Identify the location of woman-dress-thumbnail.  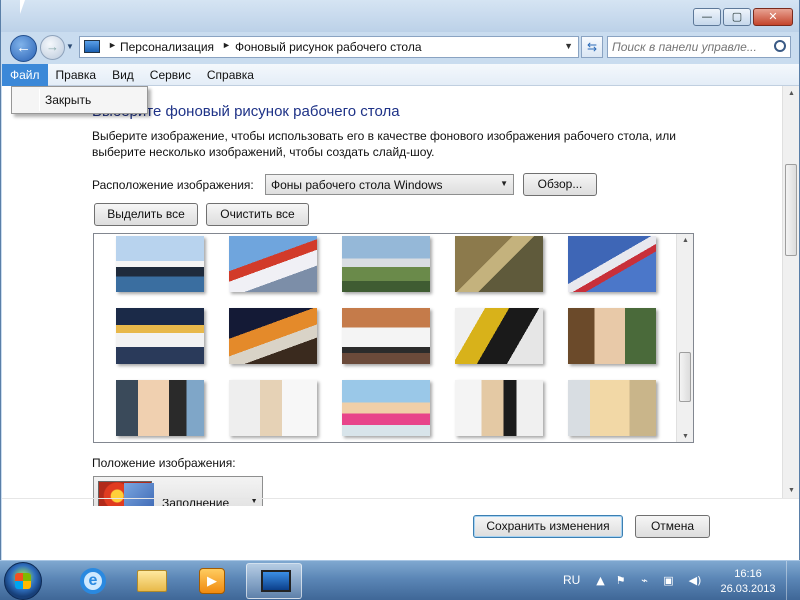
(273, 408).